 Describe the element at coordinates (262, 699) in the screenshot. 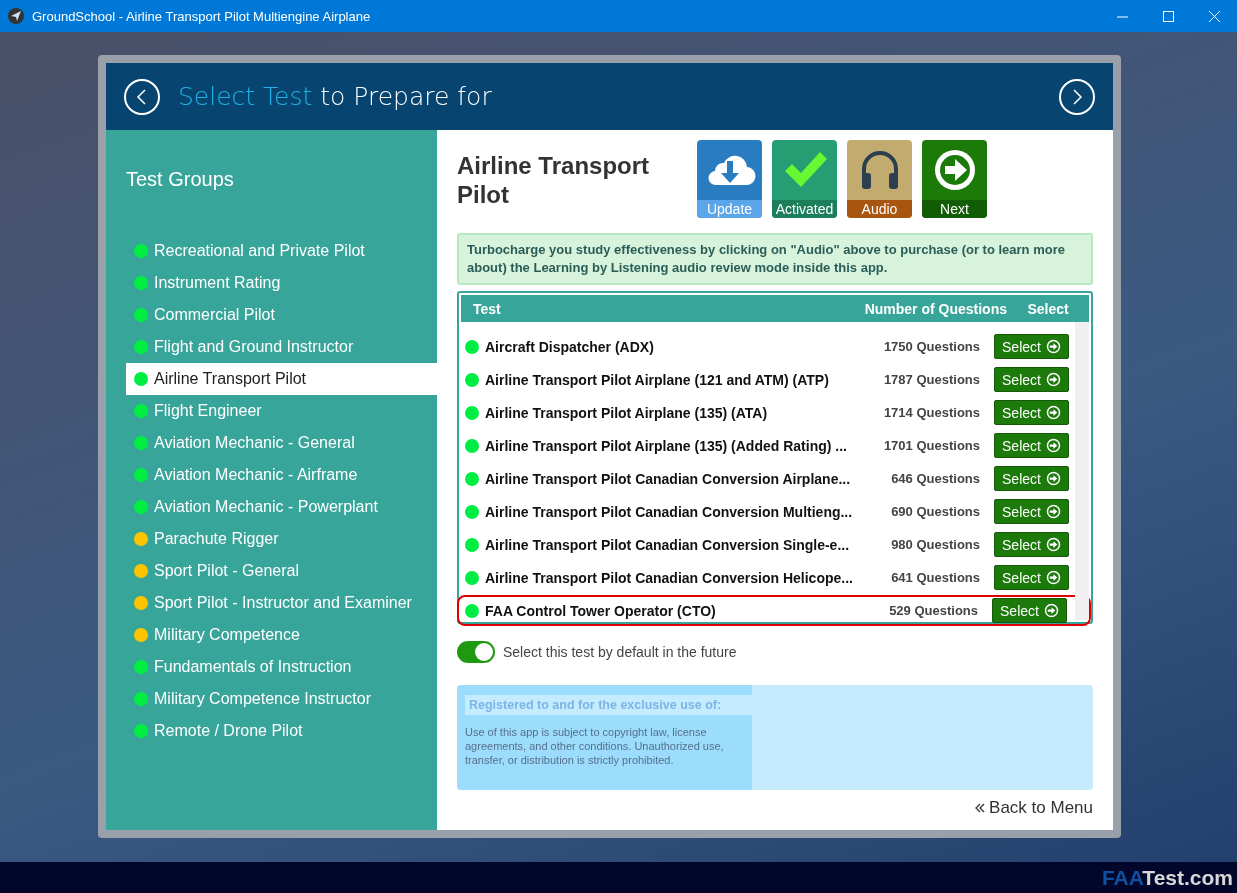

I see `group-label: Military Competence Instructor` at that location.